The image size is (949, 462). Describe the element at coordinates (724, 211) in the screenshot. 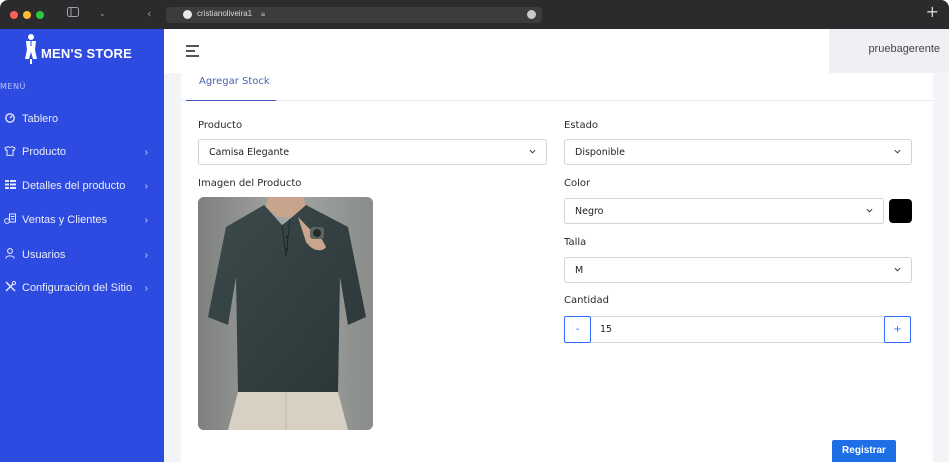

I see `color-select: Negro` at that location.